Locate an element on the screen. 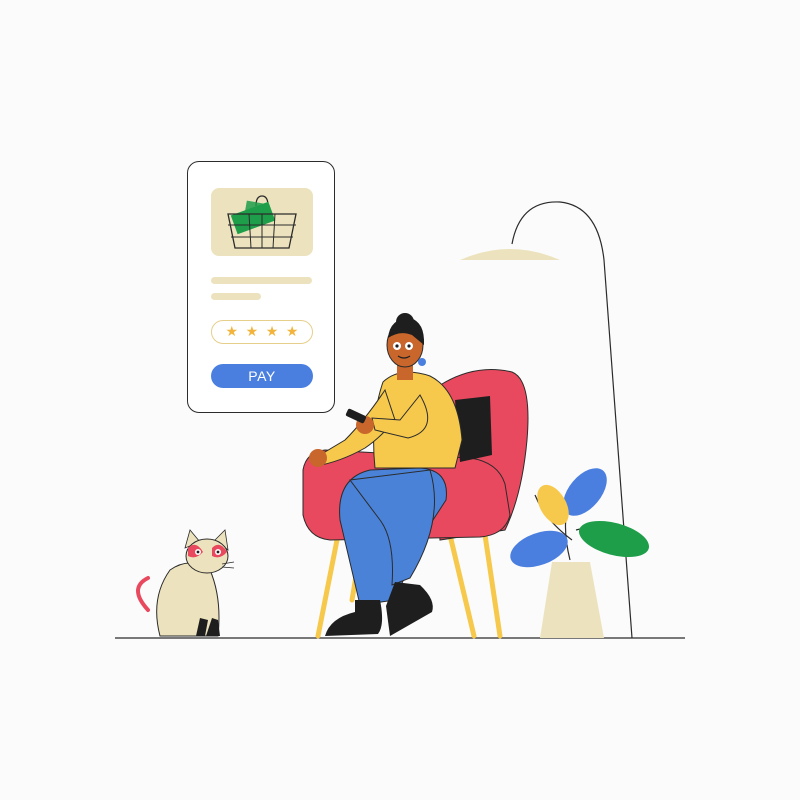 Image resolution: width=800 pixels, height=800 pixels. product-subtitle-placeholder is located at coordinates (236, 296).